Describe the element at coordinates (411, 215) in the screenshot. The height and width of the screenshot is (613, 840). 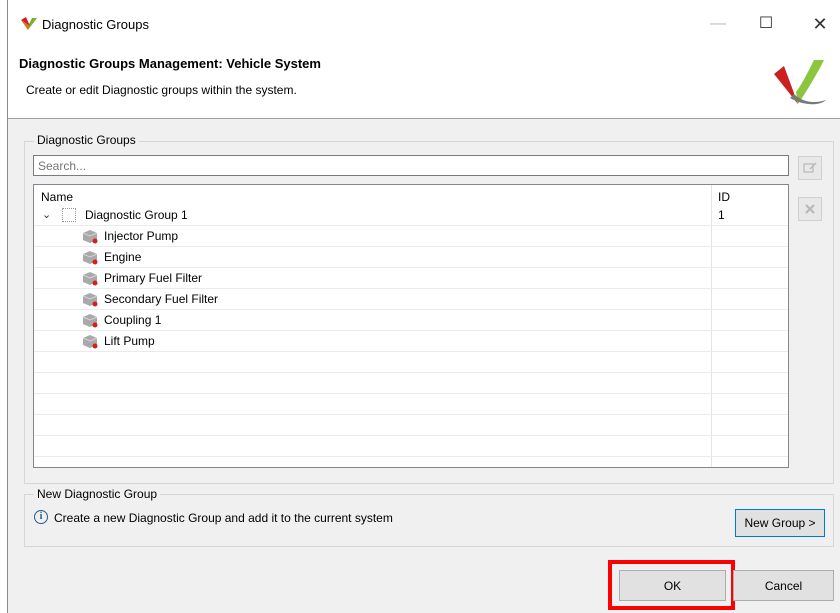
I see `tree-row-group: ⌄ Diagnostic Group 1 1` at that location.